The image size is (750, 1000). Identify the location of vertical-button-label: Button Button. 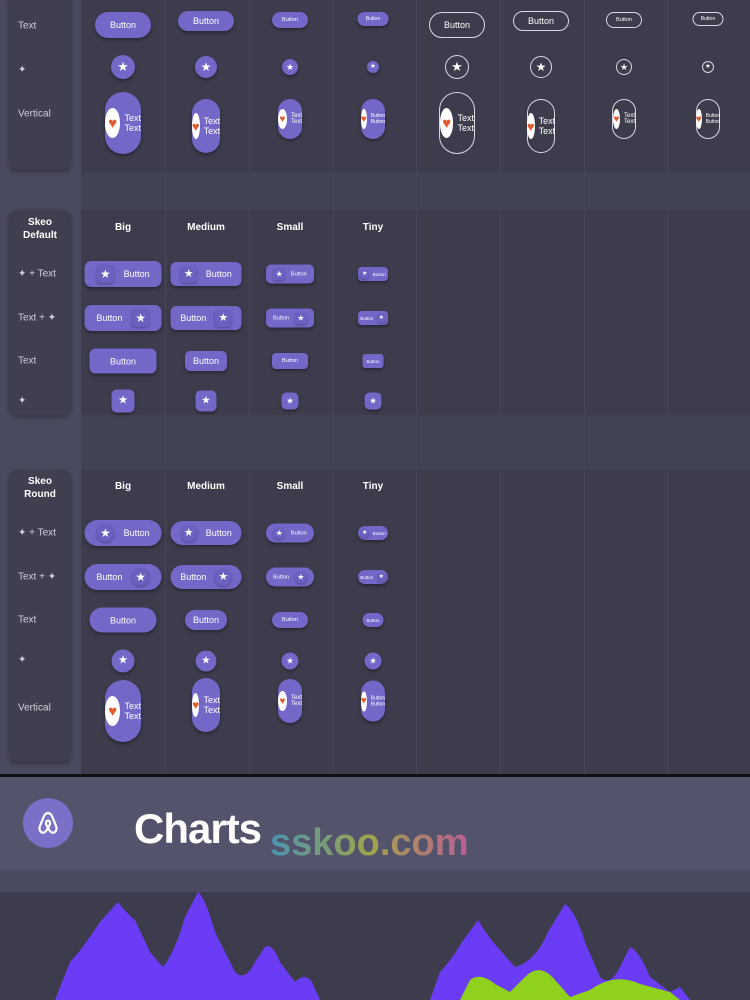
(378, 701).